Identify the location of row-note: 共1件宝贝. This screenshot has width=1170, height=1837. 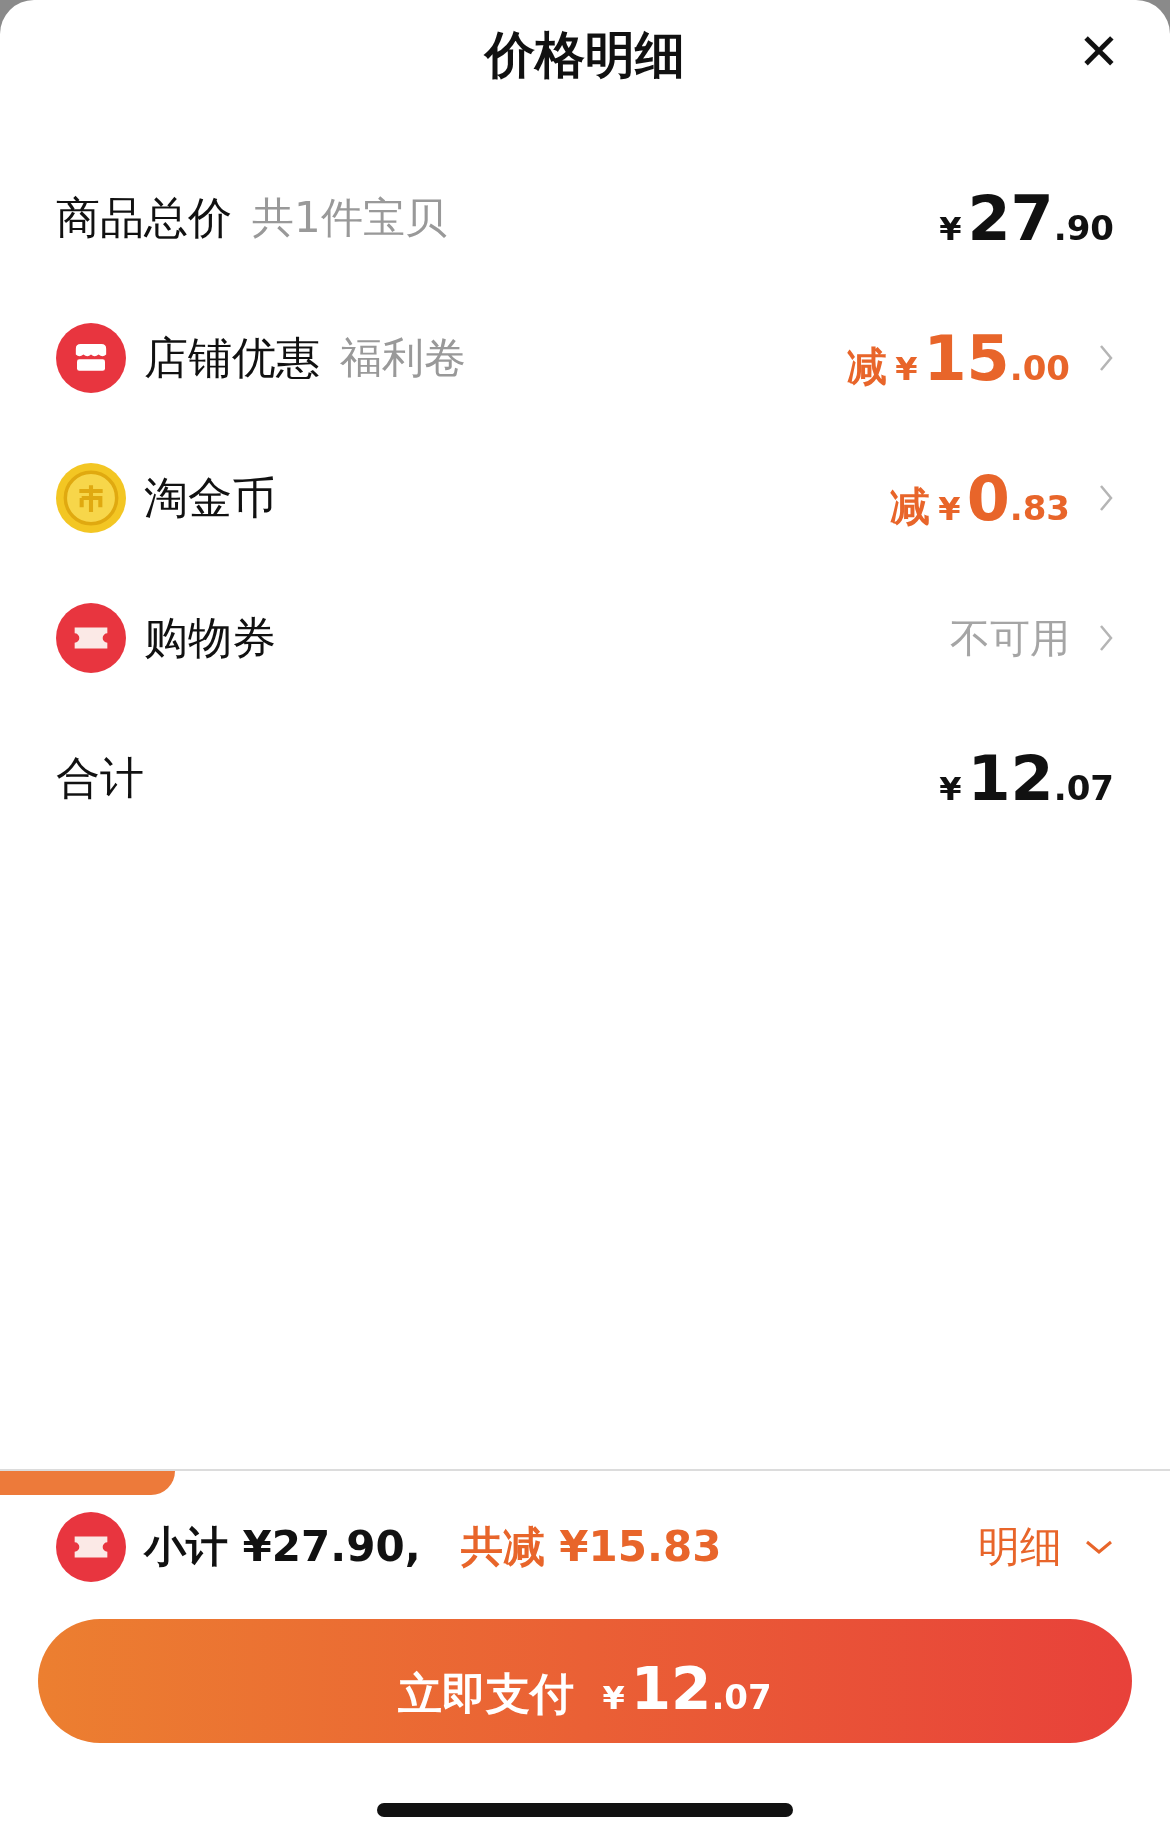
(349, 218).